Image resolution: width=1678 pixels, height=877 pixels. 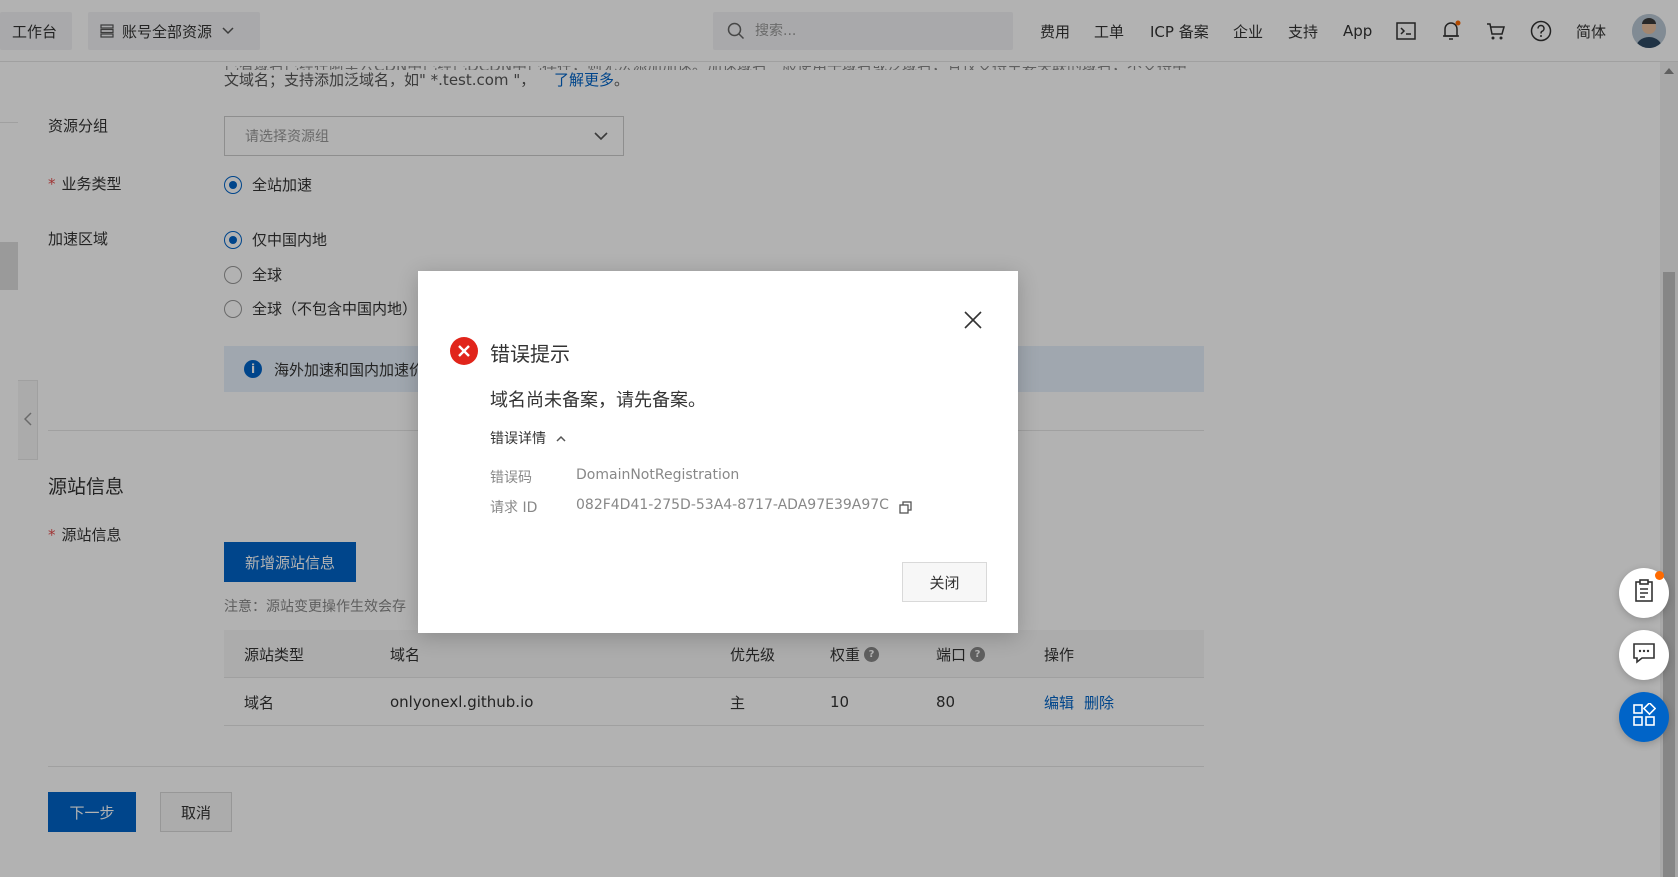 What do you see at coordinates (530, 354) in the screenshot?
I see `dialog-title: 错误提示` at bounding box center [530, 354].